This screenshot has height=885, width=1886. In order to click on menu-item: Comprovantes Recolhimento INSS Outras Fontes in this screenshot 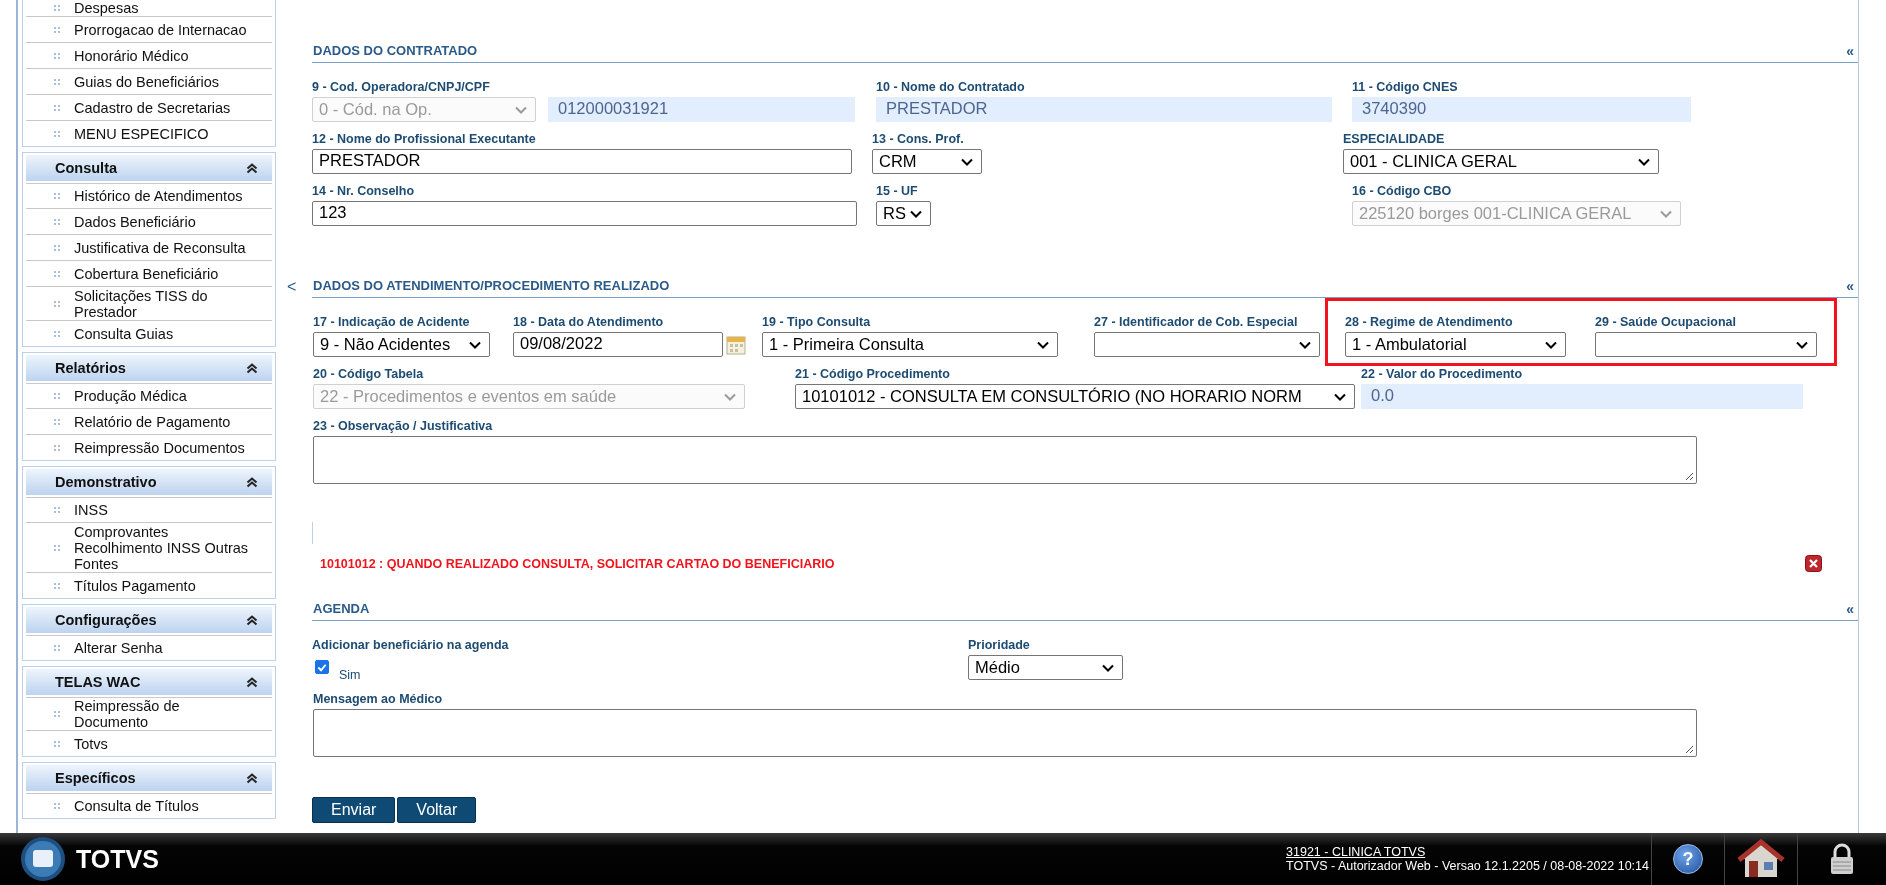, I will do `click(165, 548)`.